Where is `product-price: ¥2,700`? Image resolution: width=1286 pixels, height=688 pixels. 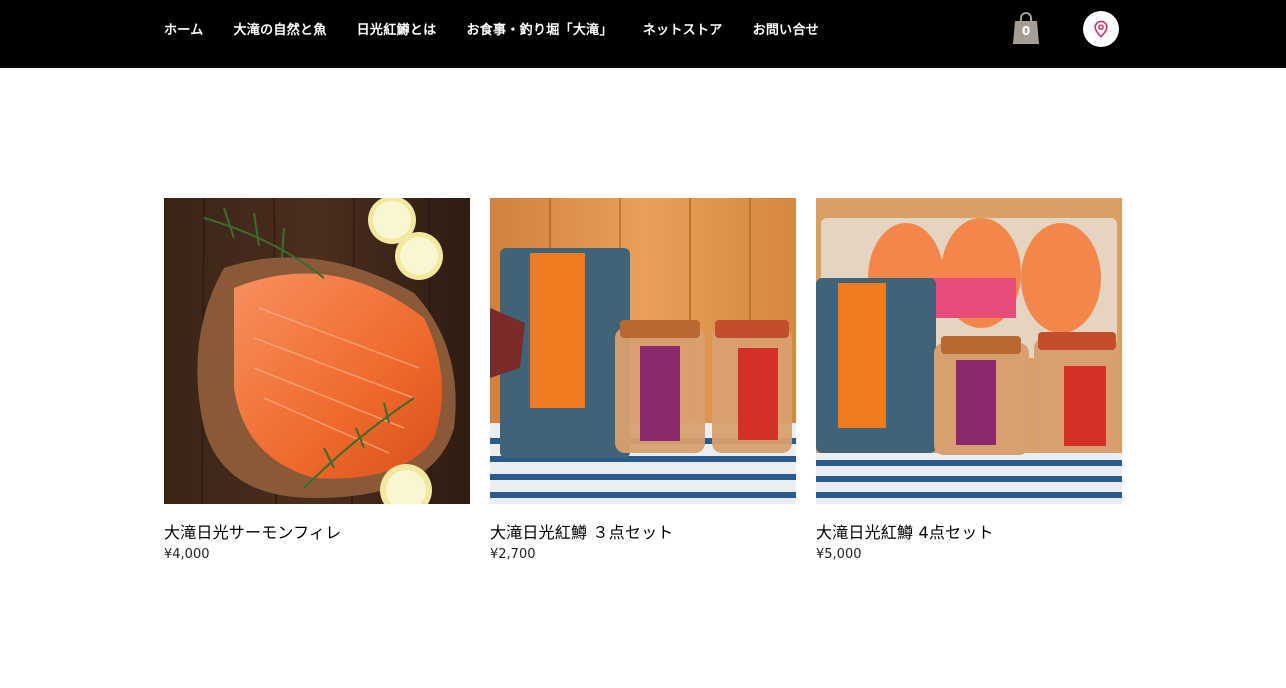 product-price: ¥2,700 is located at coordinates (513, 554).